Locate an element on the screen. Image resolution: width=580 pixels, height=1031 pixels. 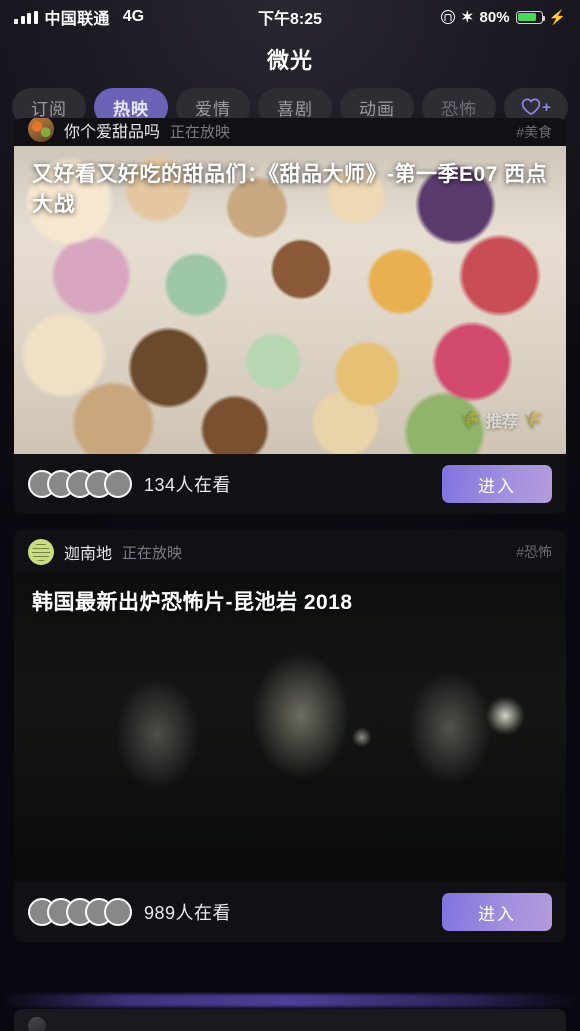
status-bar: 中国联通 4G 下午8:25 ✶ 80% ⚡ is located at coordinates (290, 17).